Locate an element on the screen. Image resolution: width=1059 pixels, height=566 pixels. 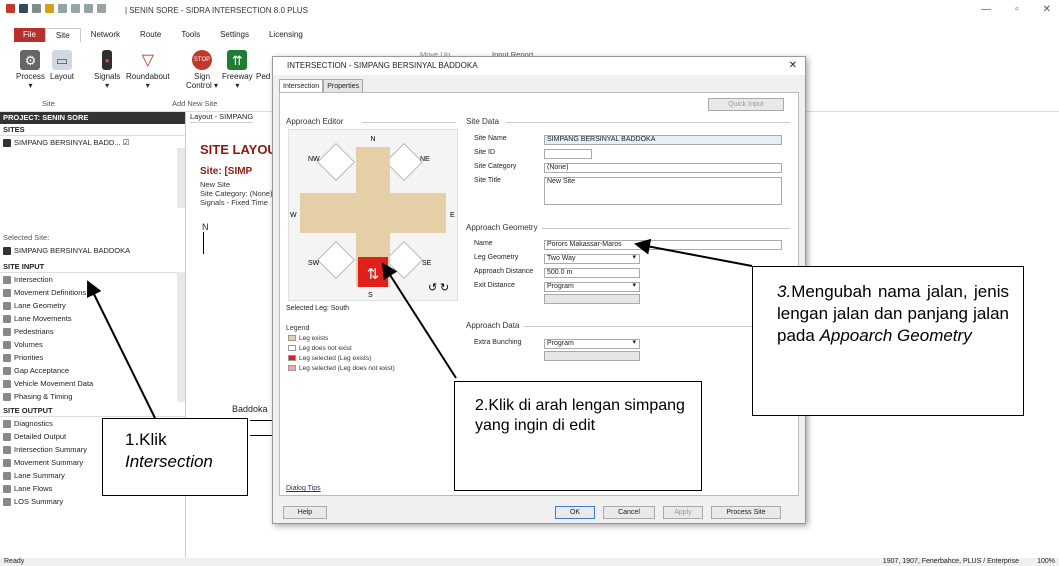
menu-file: File is located at coordinates (29, 35).